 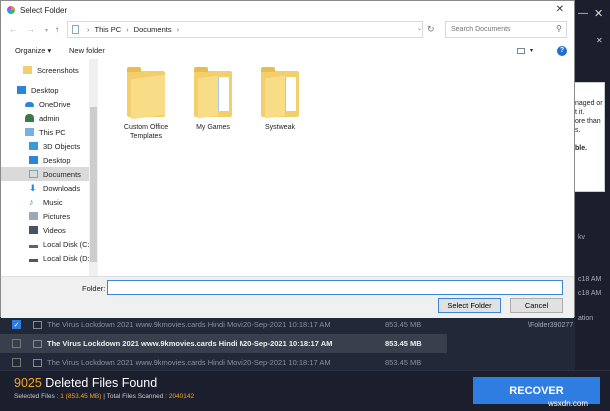 What do you see at coordinates (578, 130) in the screenshot?
I see `info-text: s.` at bounding box center [578, 130].